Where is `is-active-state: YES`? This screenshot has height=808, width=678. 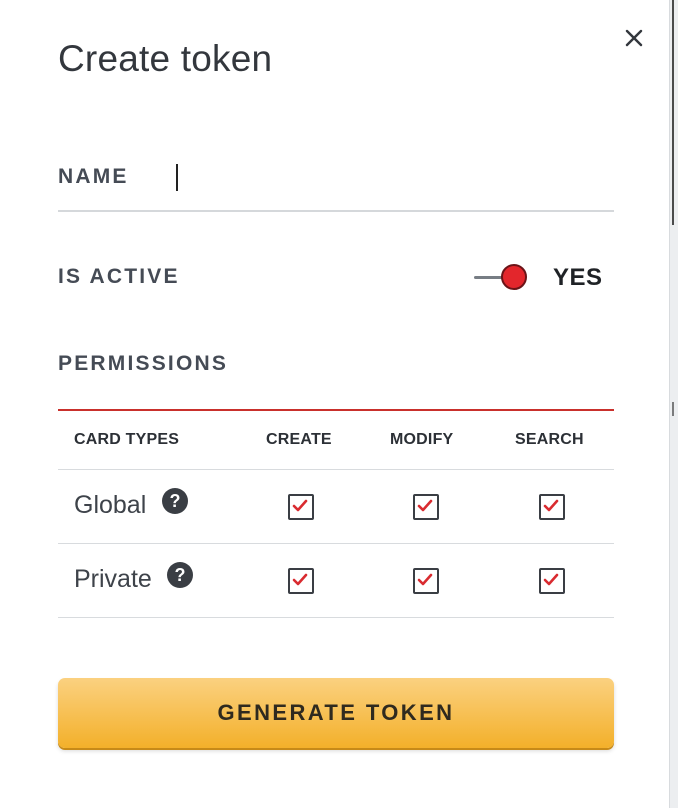
is-active-state: YES is located at coordinates (578, 277).